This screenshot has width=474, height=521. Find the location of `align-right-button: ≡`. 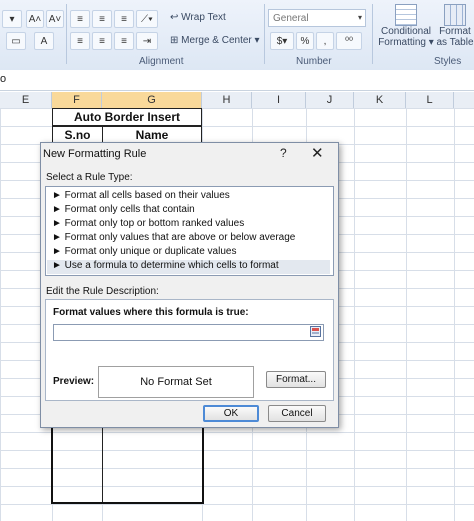

align-right-button: ≡ is located at coordinates (124, 41).